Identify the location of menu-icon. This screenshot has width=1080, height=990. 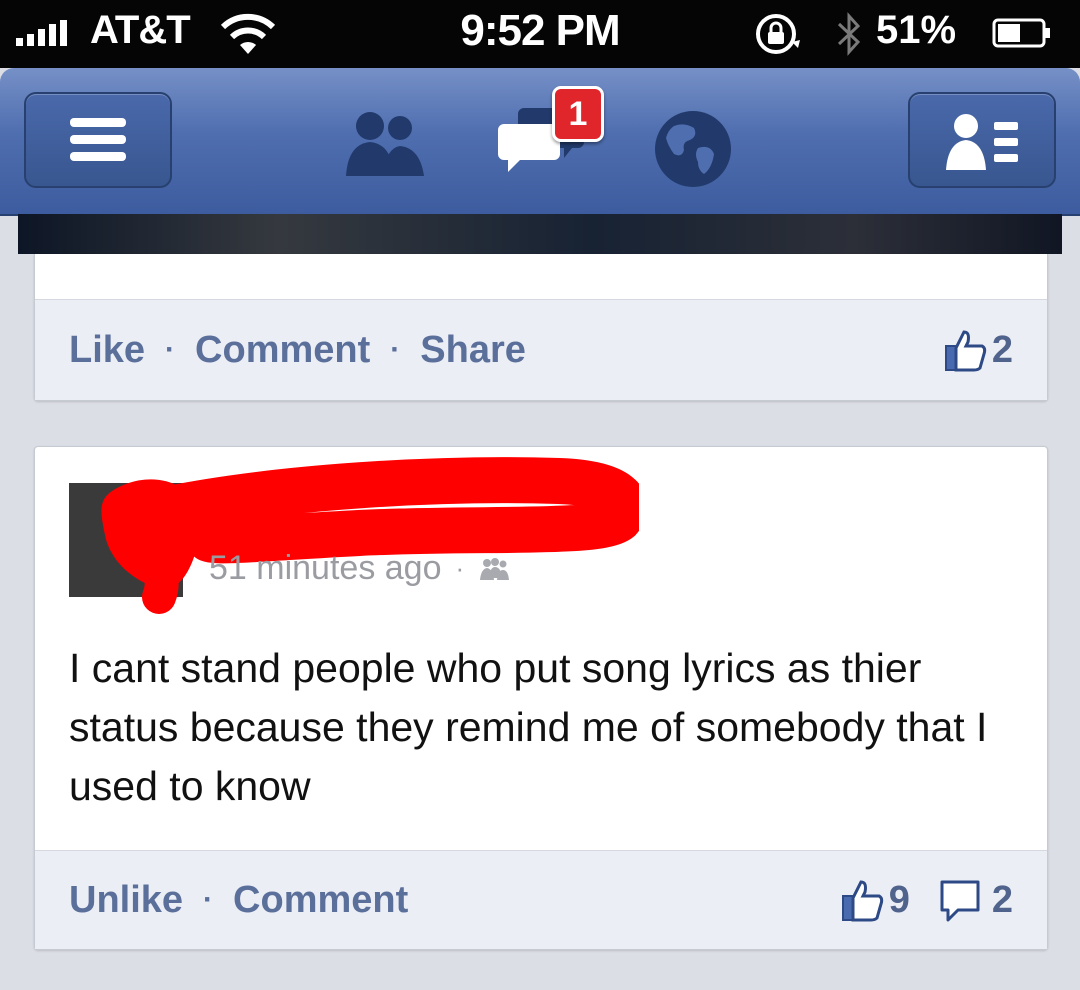
(98, 139).